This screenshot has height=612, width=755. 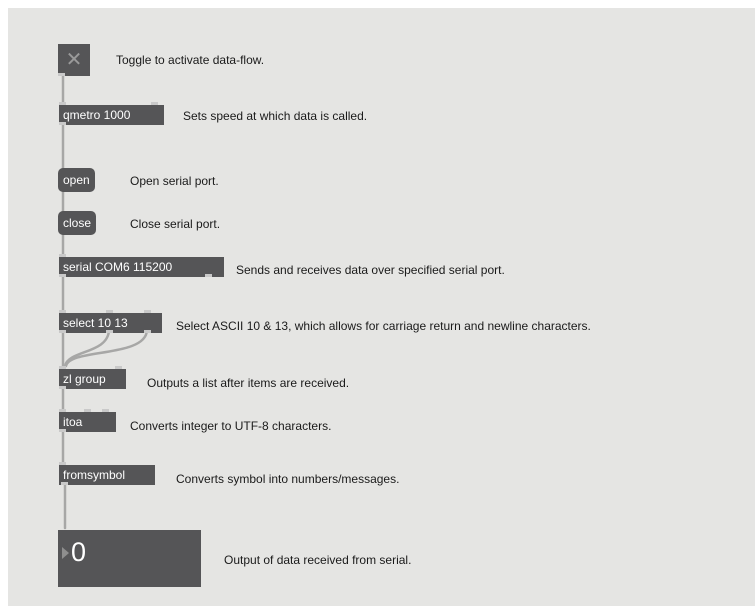 I want to click on zl-group-outlet, so click(x=62, y=387).